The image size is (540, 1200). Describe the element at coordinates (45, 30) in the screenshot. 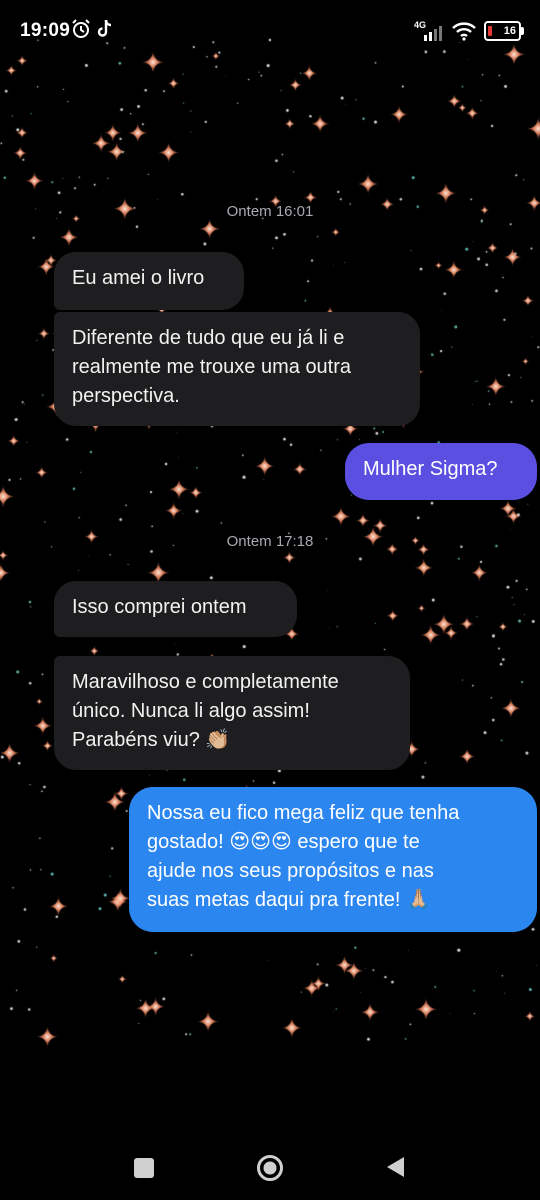

I see `status-time: 19:09` at that location.